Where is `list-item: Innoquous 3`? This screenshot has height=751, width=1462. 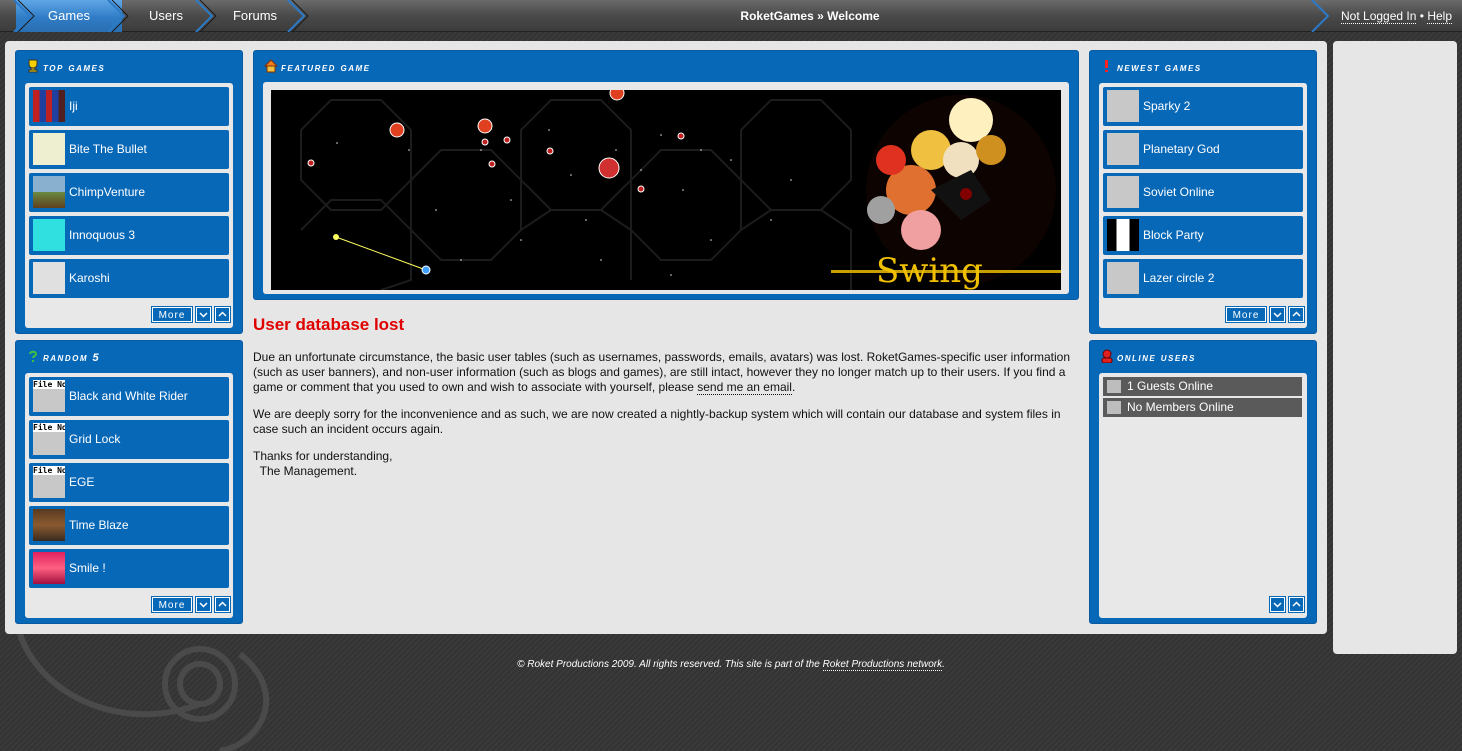 list-item: Innoquous 3 is located at coordinates (129, 235).